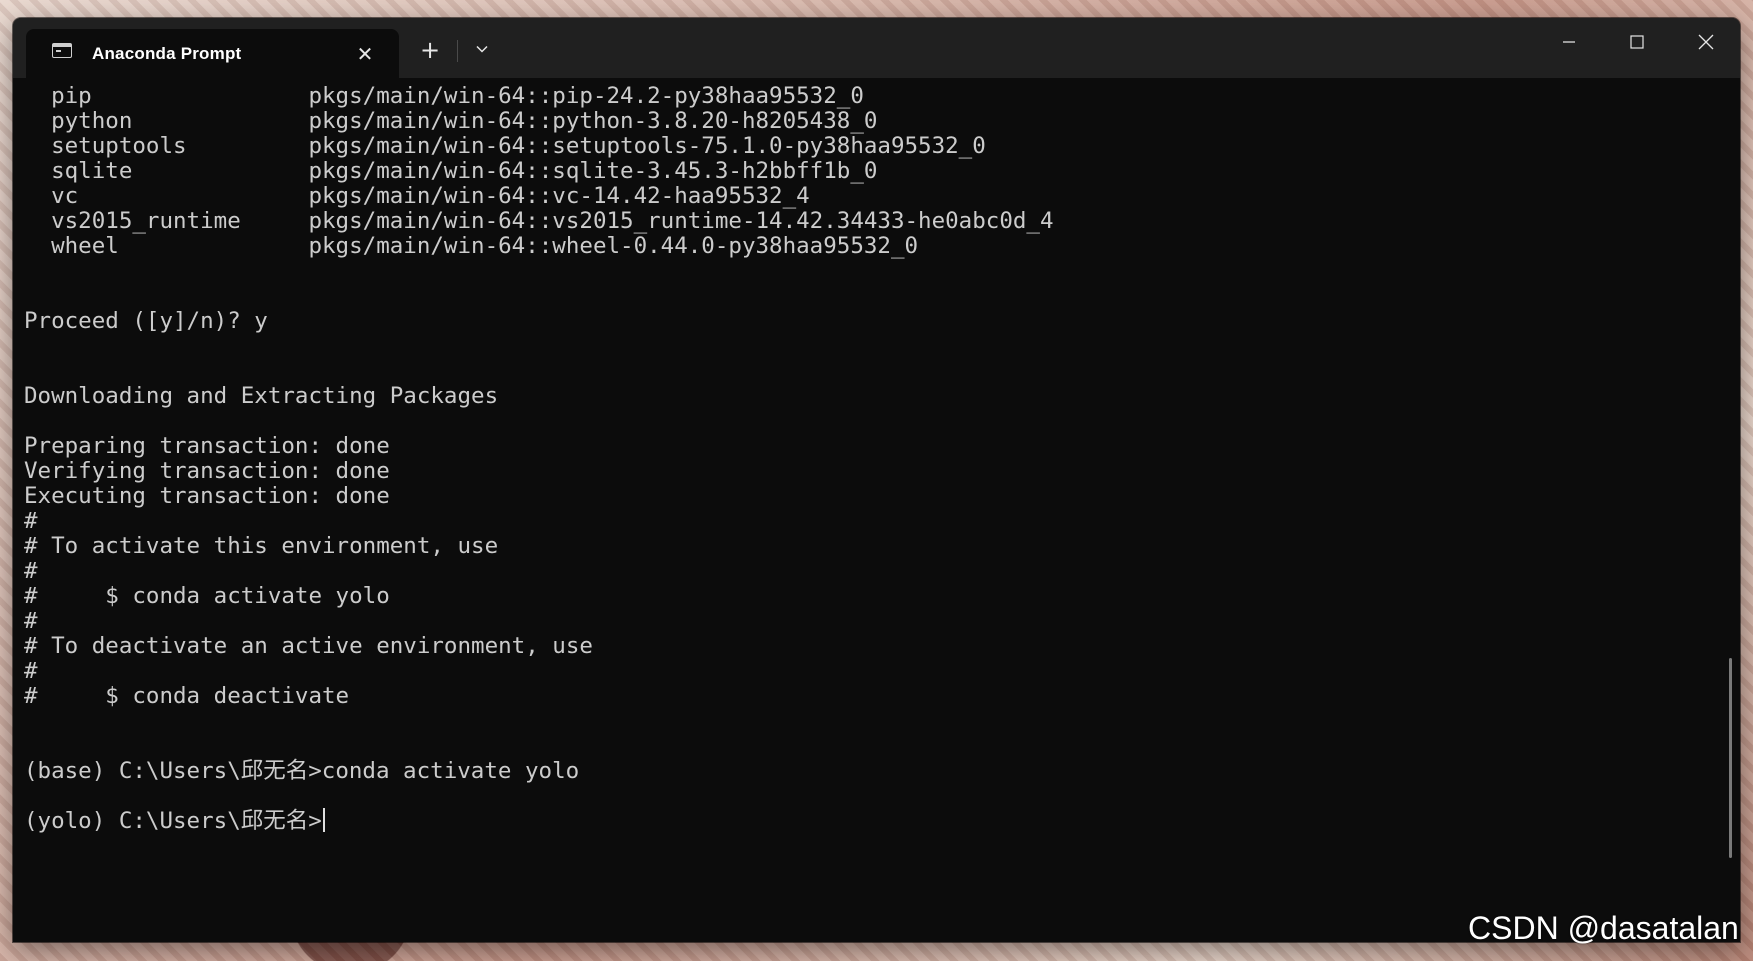 The image size is (1753, 961). I want to click on text-cursor, so click(323, 820).